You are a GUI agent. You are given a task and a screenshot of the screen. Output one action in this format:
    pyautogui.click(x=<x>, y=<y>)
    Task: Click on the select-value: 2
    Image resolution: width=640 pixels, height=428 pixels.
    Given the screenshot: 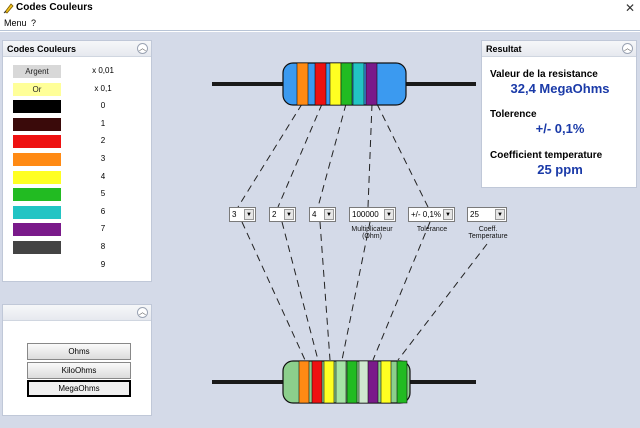 What is the action you would take?
    pyautogui.click(x=274, y=214)
    